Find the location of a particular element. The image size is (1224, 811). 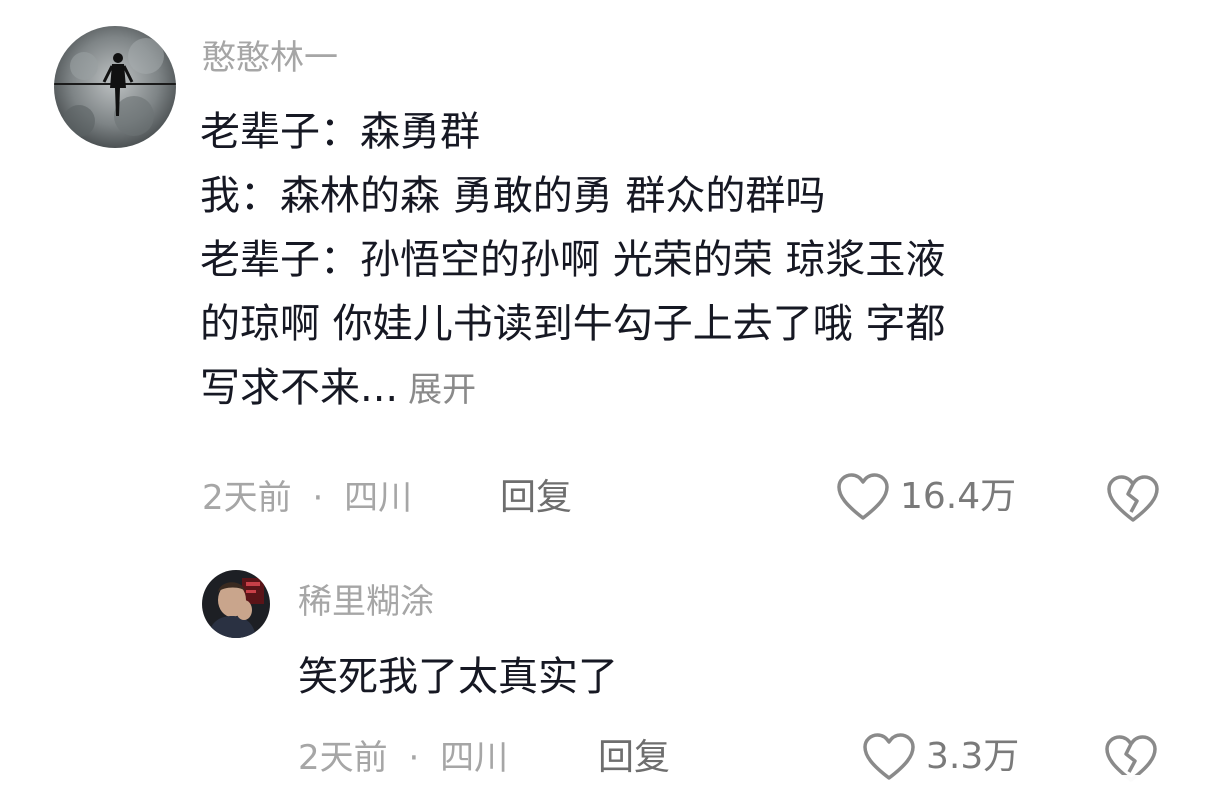

comment-text-line-last: 写求不来... 展开 is located at coordinates (572, 389).